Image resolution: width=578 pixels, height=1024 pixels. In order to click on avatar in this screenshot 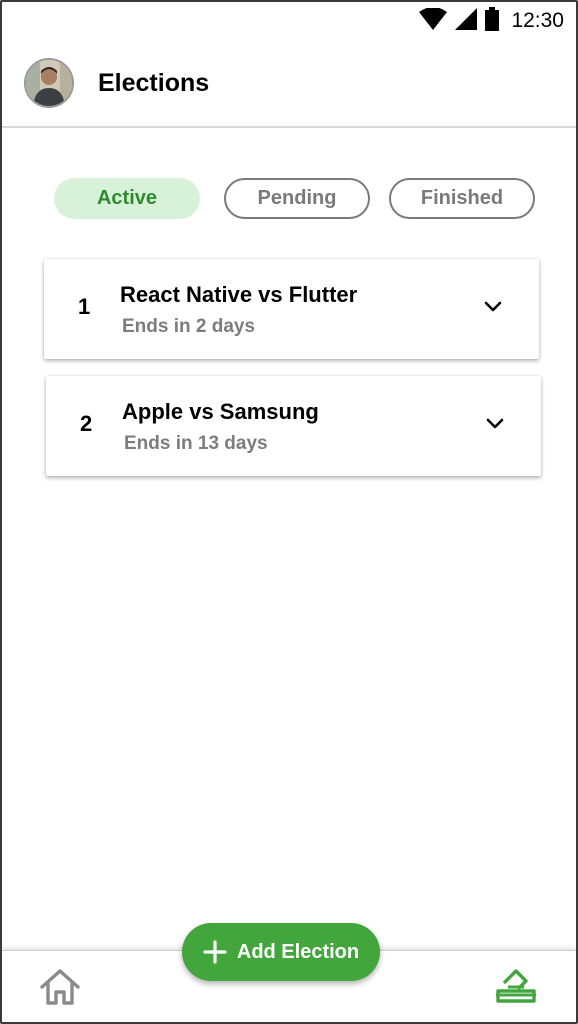, I will do `click(49, 83)`.